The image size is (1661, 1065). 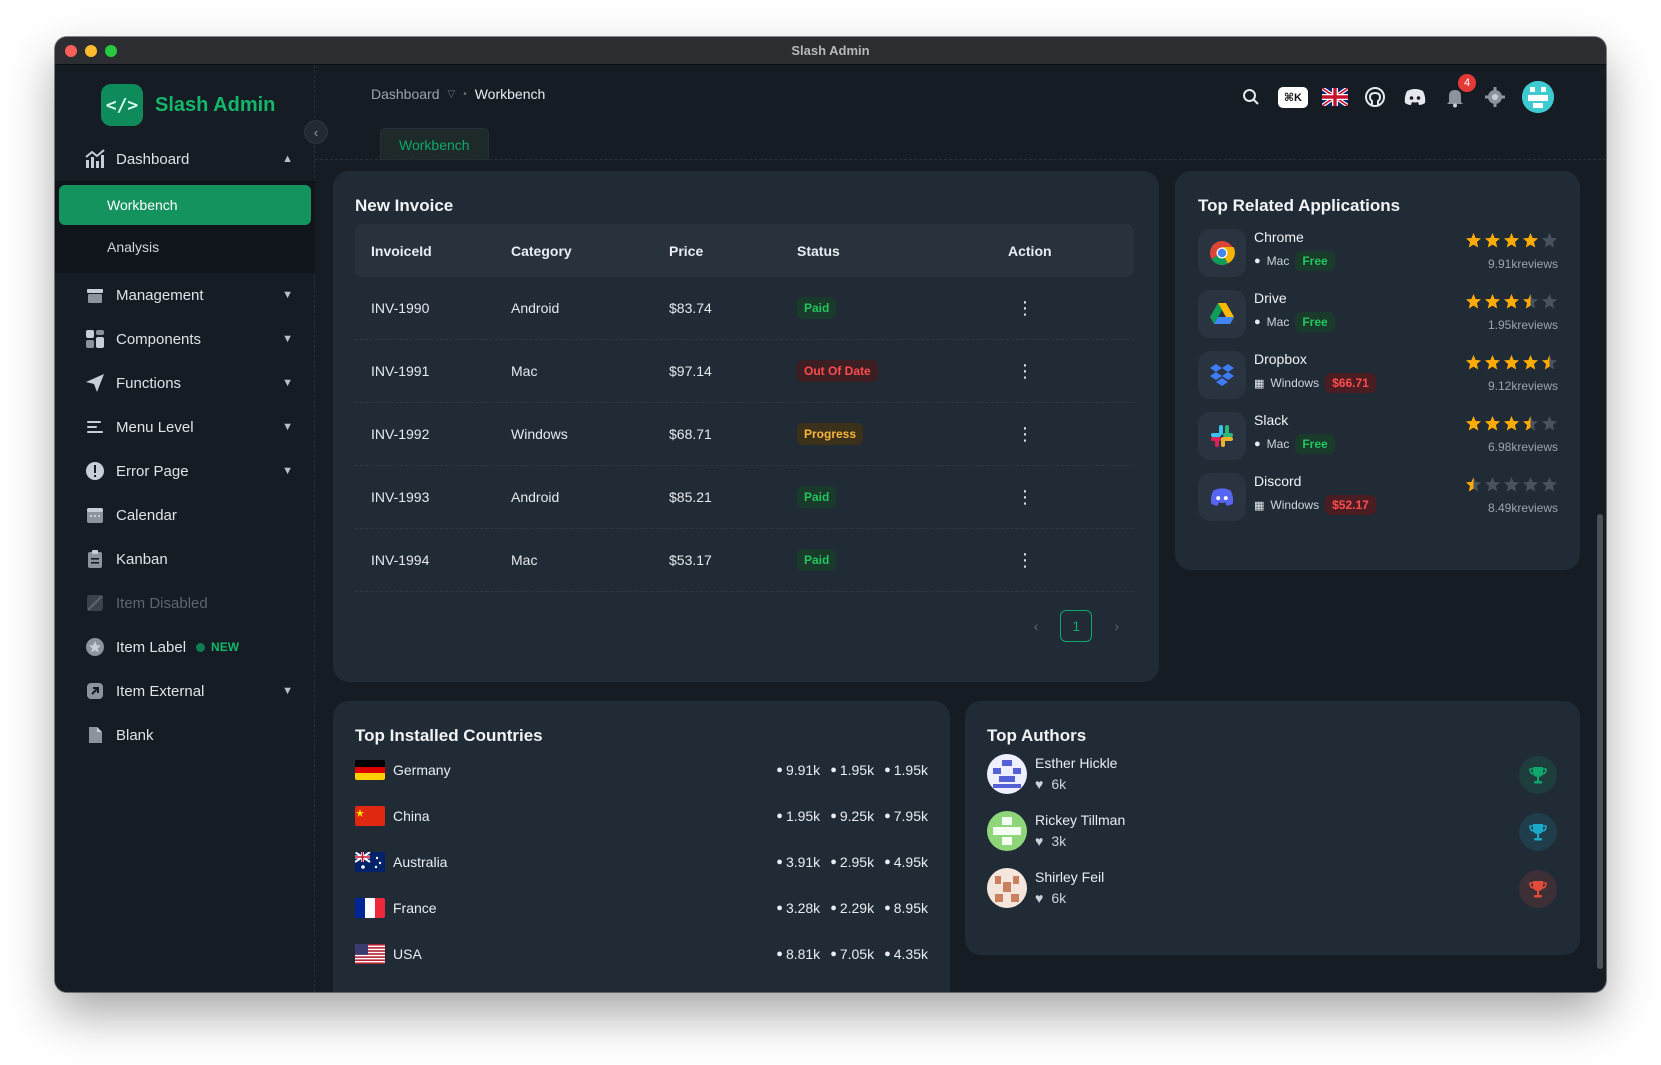 What do you see at coordinates (434, 144) in the screenshot?
I see `tab-workbench: Workbench` at bounding box center [434, 144].